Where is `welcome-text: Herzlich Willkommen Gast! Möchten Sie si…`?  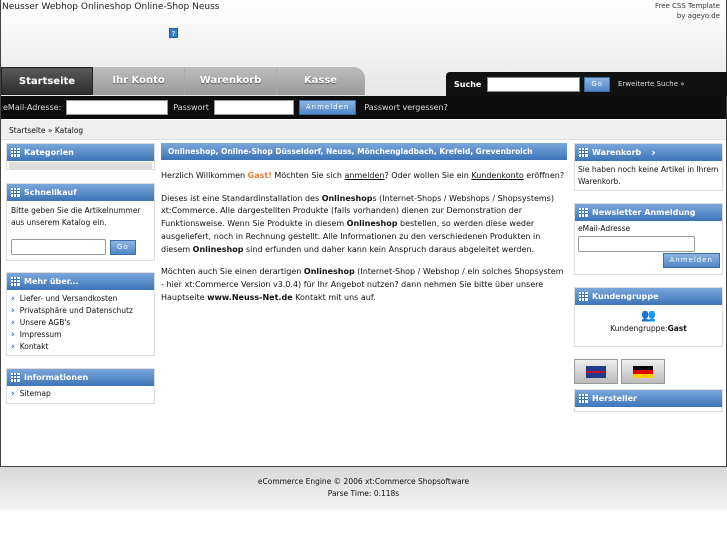
welcome-text: Herzlich Willkommen Gast! Möchten Sie si… is located at coordinates (363, 175).